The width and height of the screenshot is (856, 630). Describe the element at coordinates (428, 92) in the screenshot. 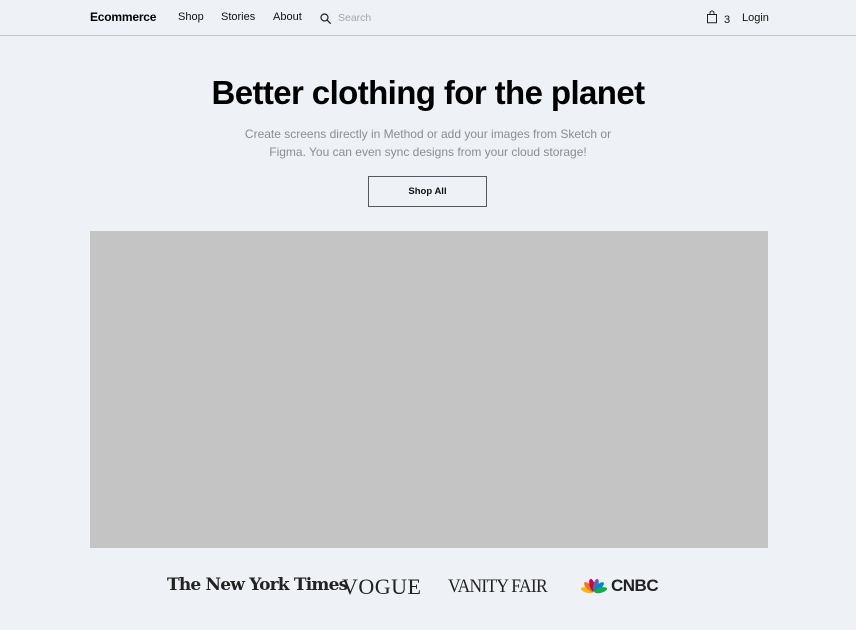

I see `hero-title: Better clothing for the planet` at that location.